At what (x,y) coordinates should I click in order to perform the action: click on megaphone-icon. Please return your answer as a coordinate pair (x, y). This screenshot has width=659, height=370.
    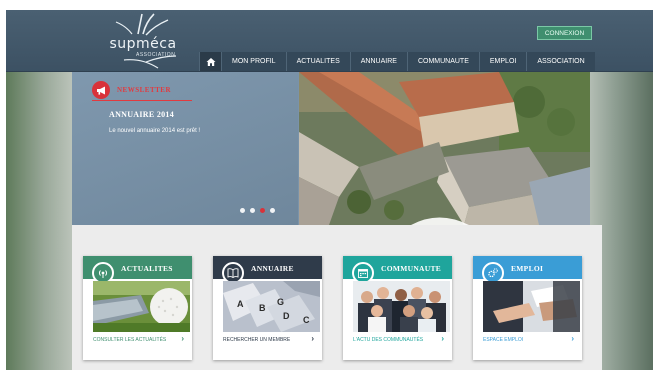
    Looking at the image, I should click on (101, 90).